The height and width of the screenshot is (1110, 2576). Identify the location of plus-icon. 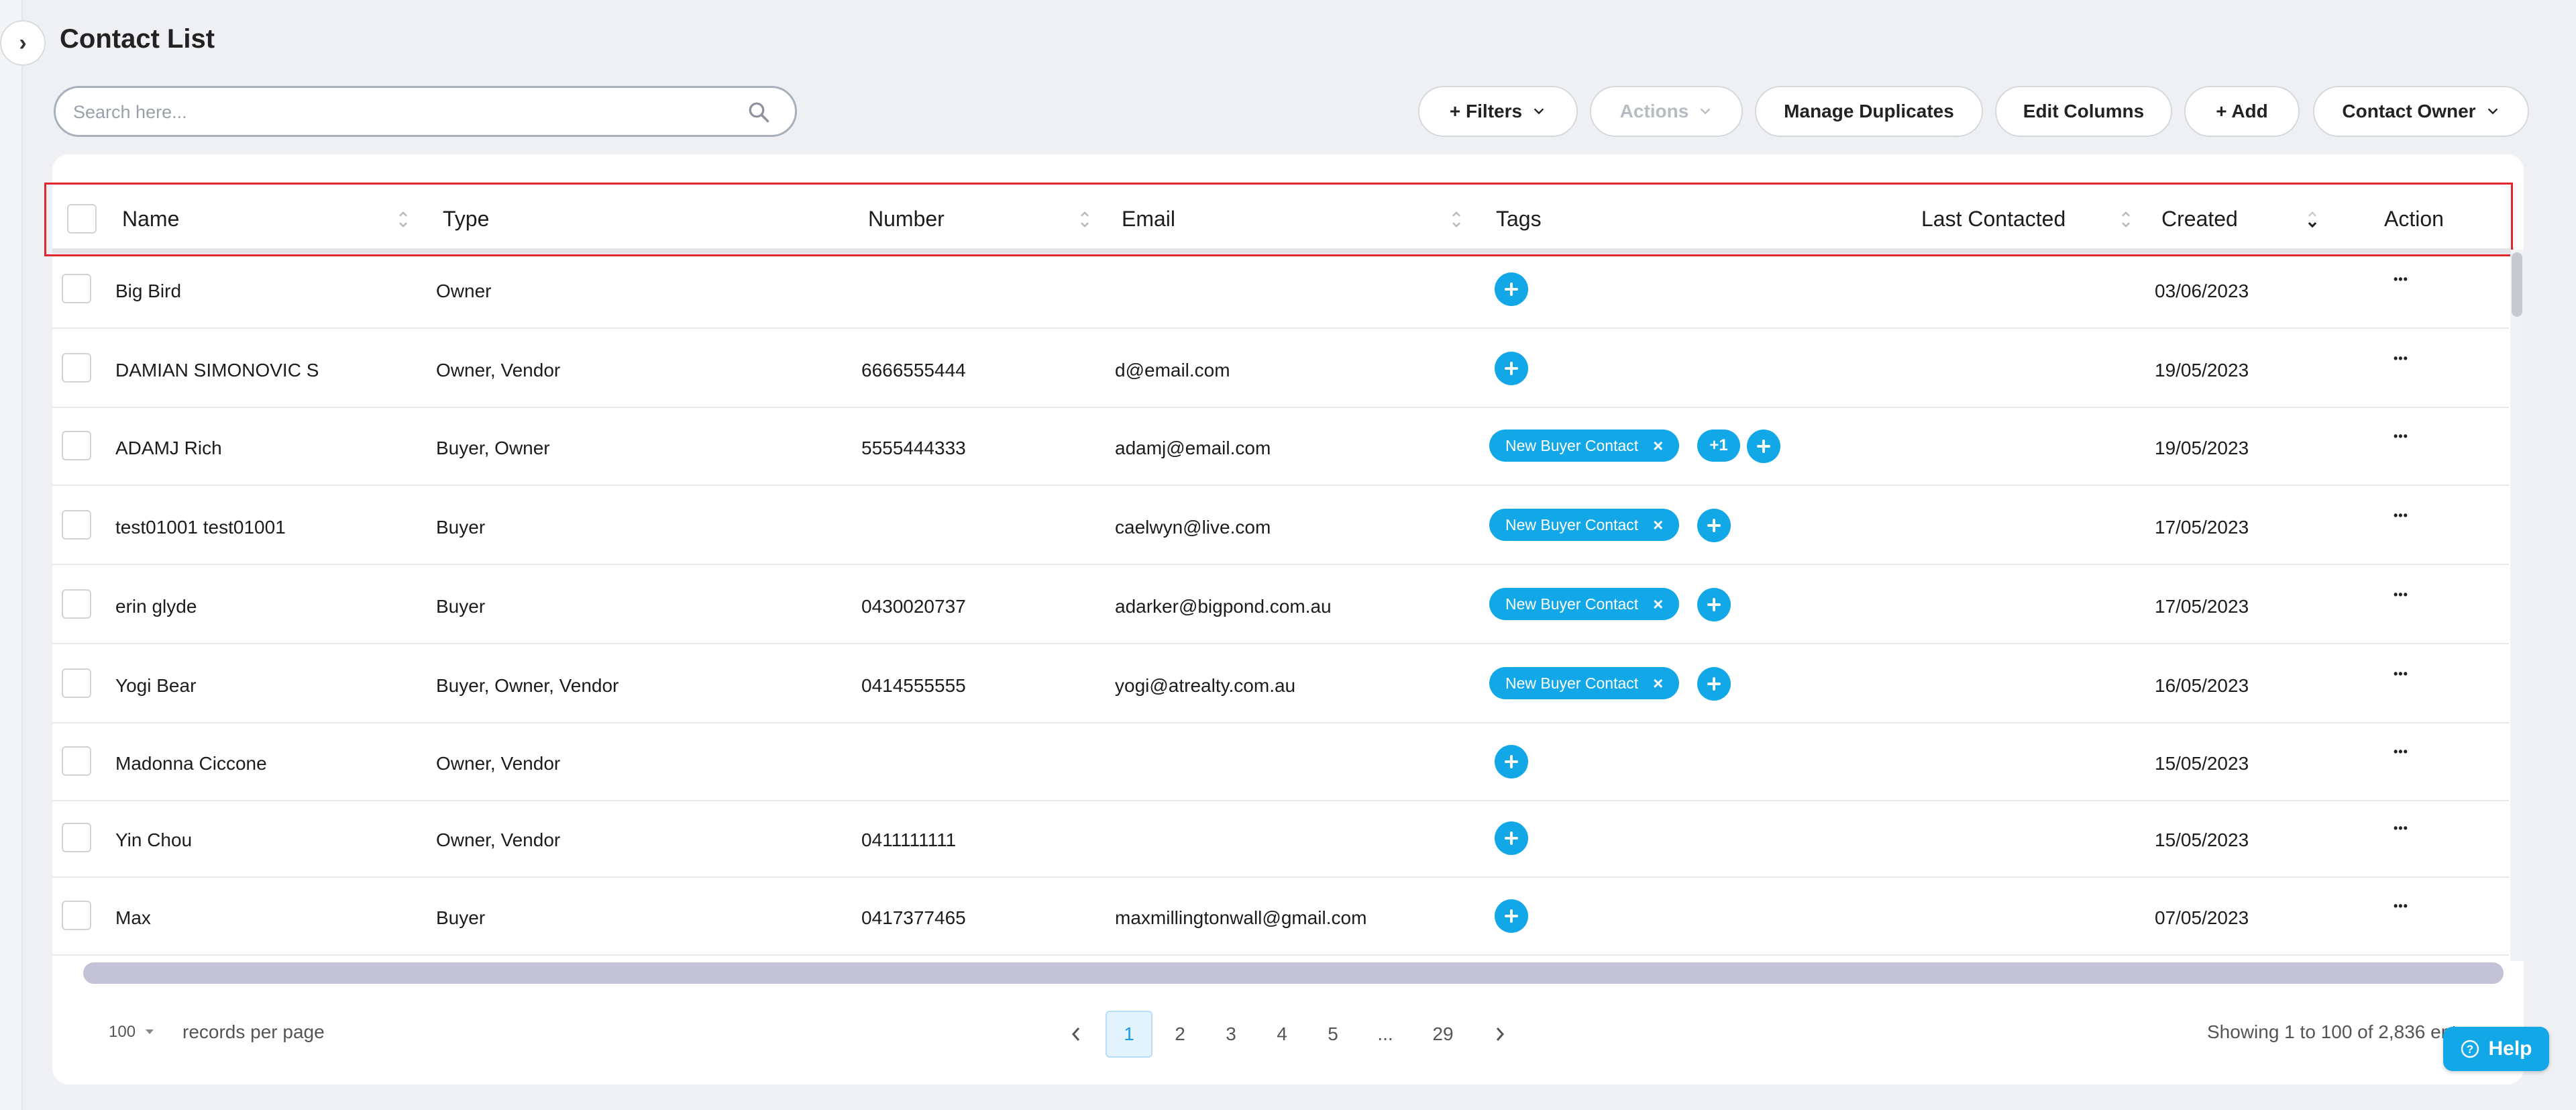
(1511, 369).